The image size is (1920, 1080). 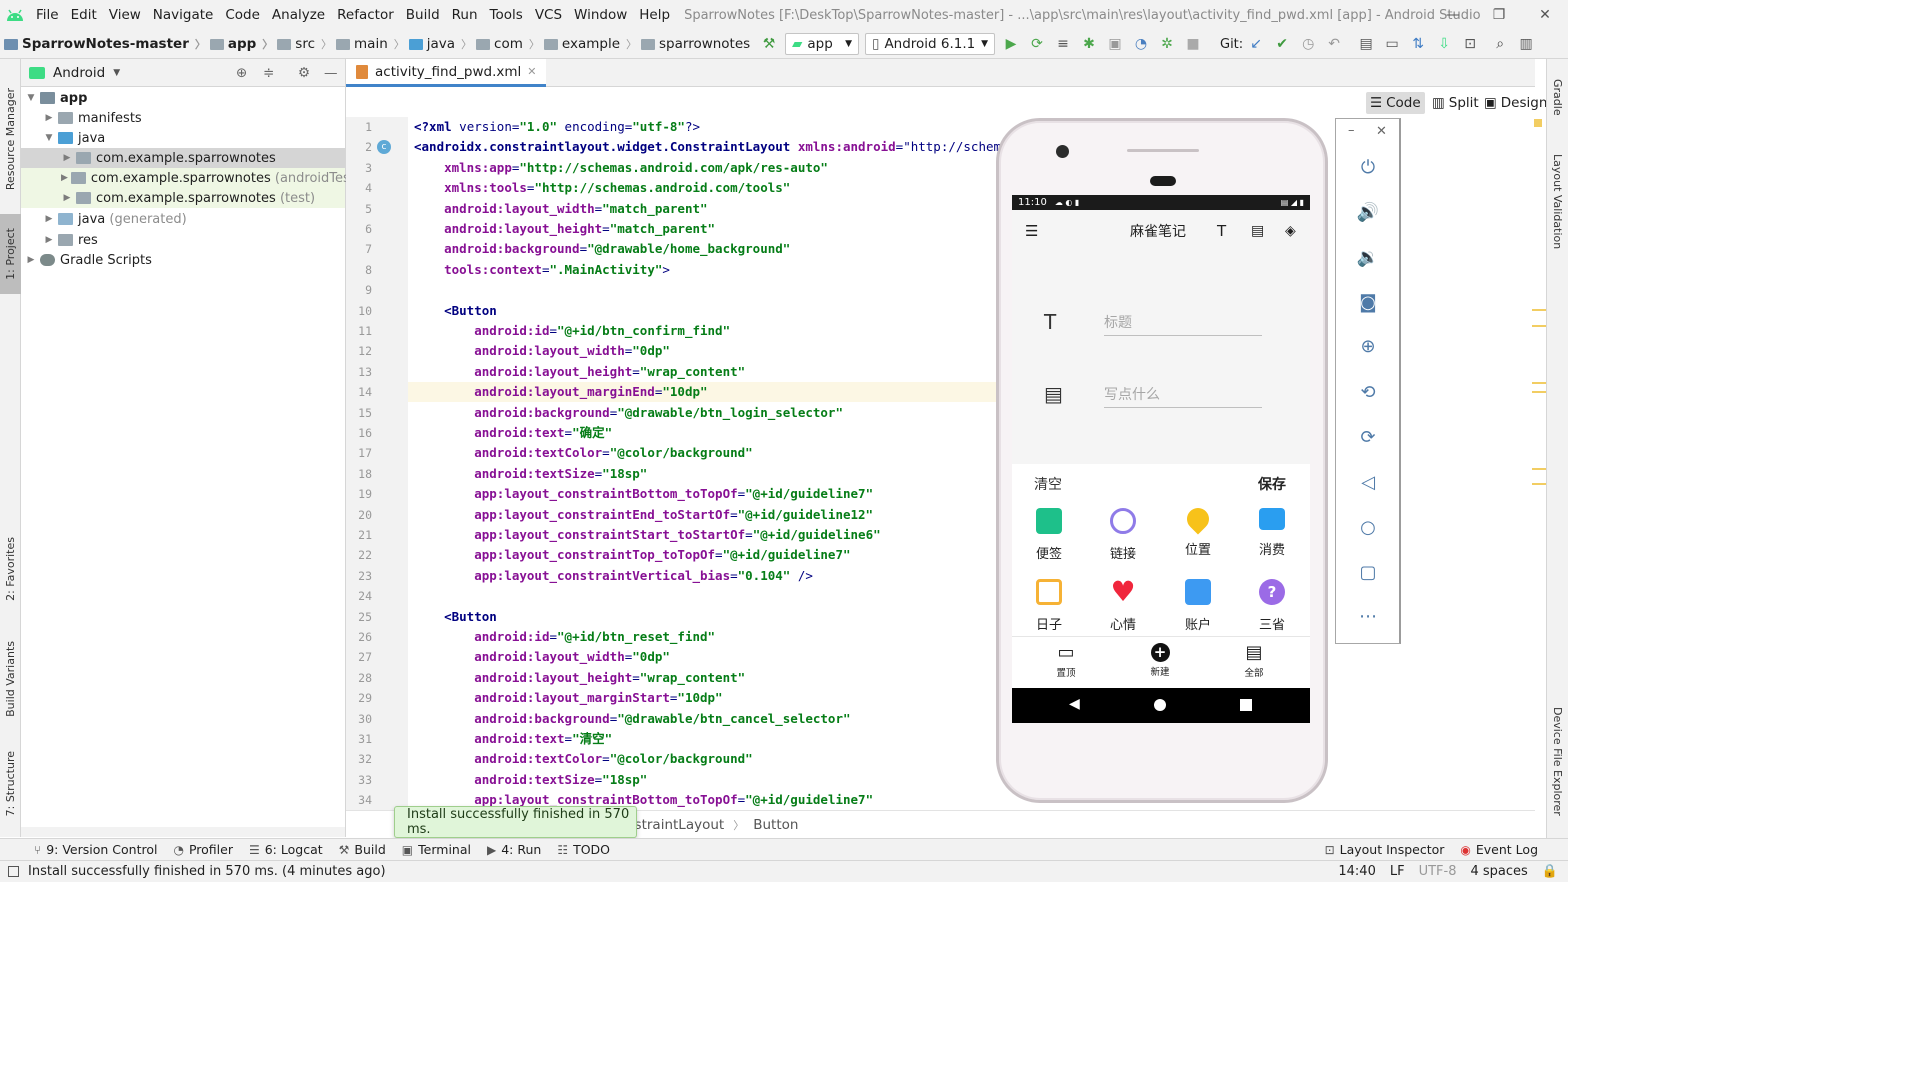 What do you see at coordinates (10, 784) in the screenshot?
I see `side-tab-structure: 7: Structure` at bounding box center [10, 784].